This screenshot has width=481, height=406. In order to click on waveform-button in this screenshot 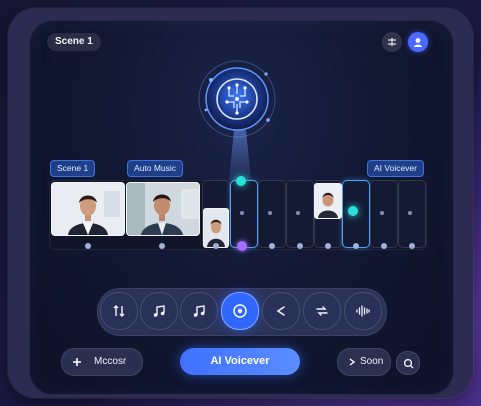, I will do `click(363, 311)`.